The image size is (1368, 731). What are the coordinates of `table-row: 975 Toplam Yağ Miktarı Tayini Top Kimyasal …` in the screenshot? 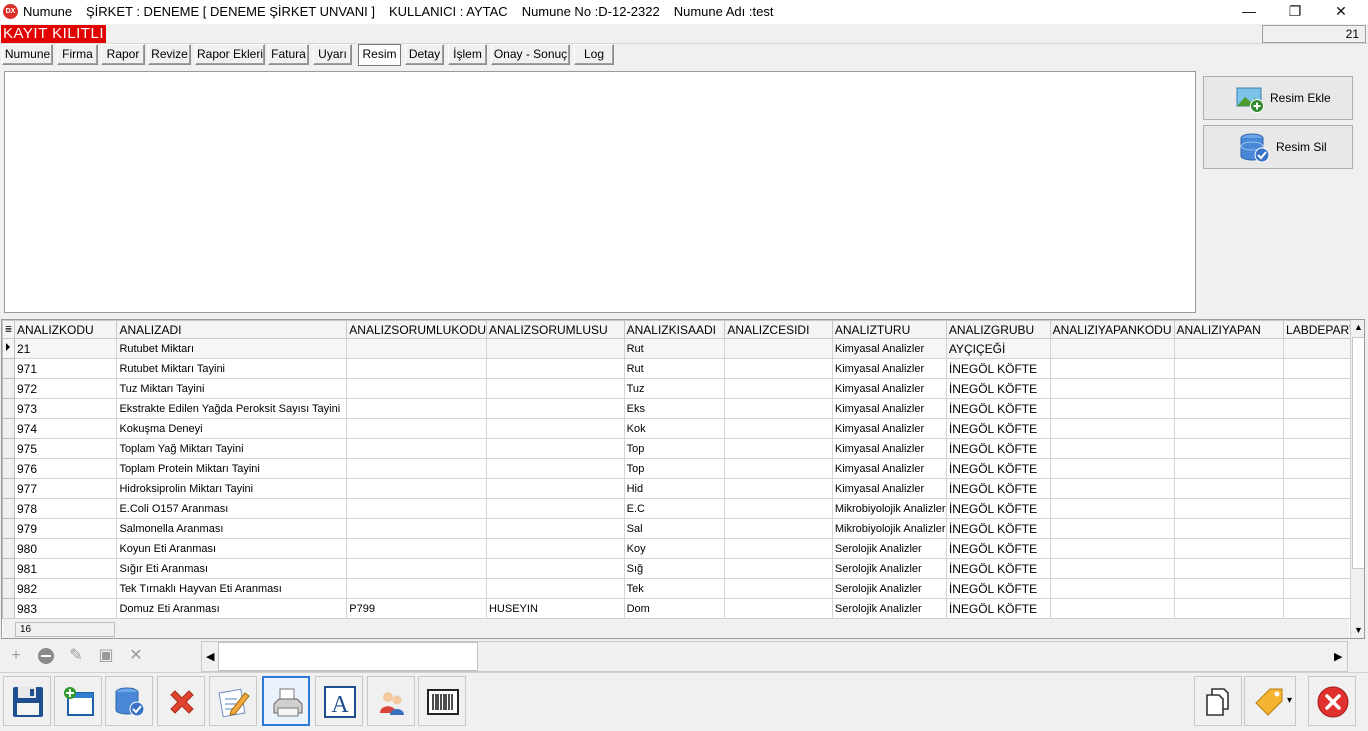 It's located at (683, 448).